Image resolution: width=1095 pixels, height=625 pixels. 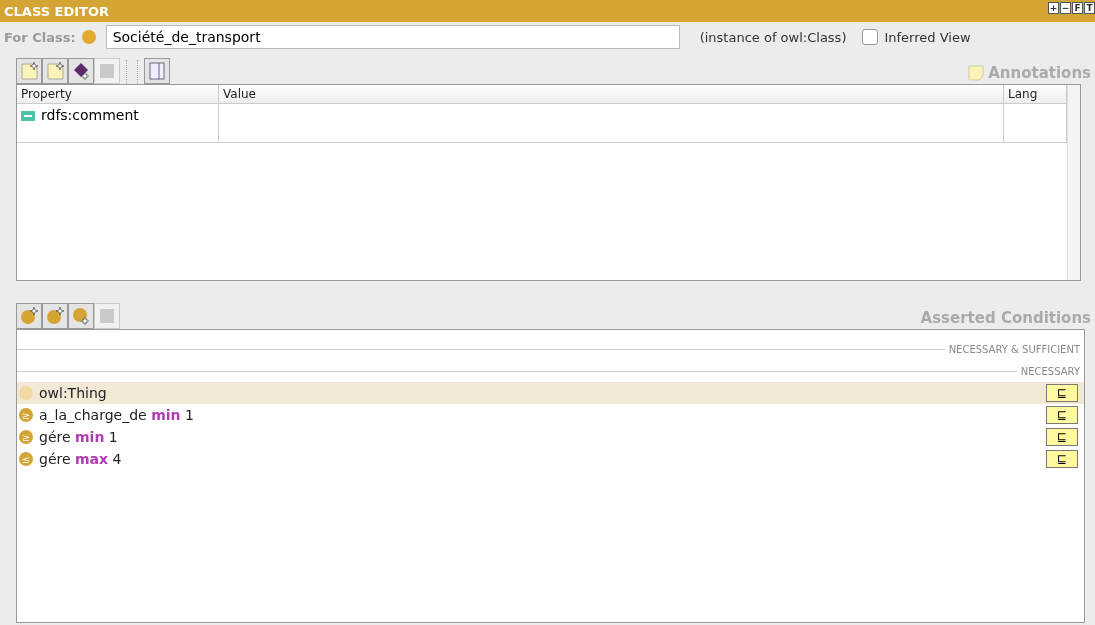 I want to click on condition-text: gére max 4, so click(x=81, y=459).